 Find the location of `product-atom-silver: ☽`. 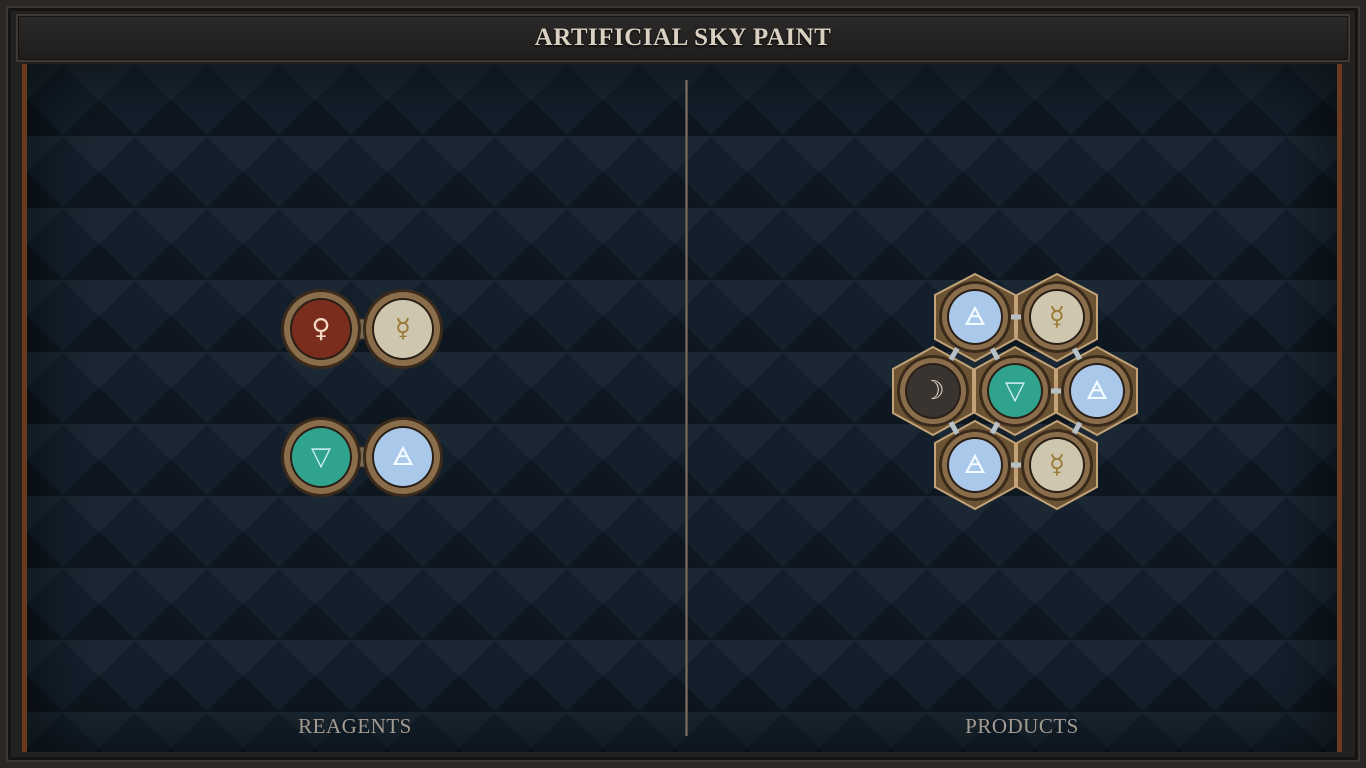

product-atom-silver: ☽ is located at coordinates (933, 391).